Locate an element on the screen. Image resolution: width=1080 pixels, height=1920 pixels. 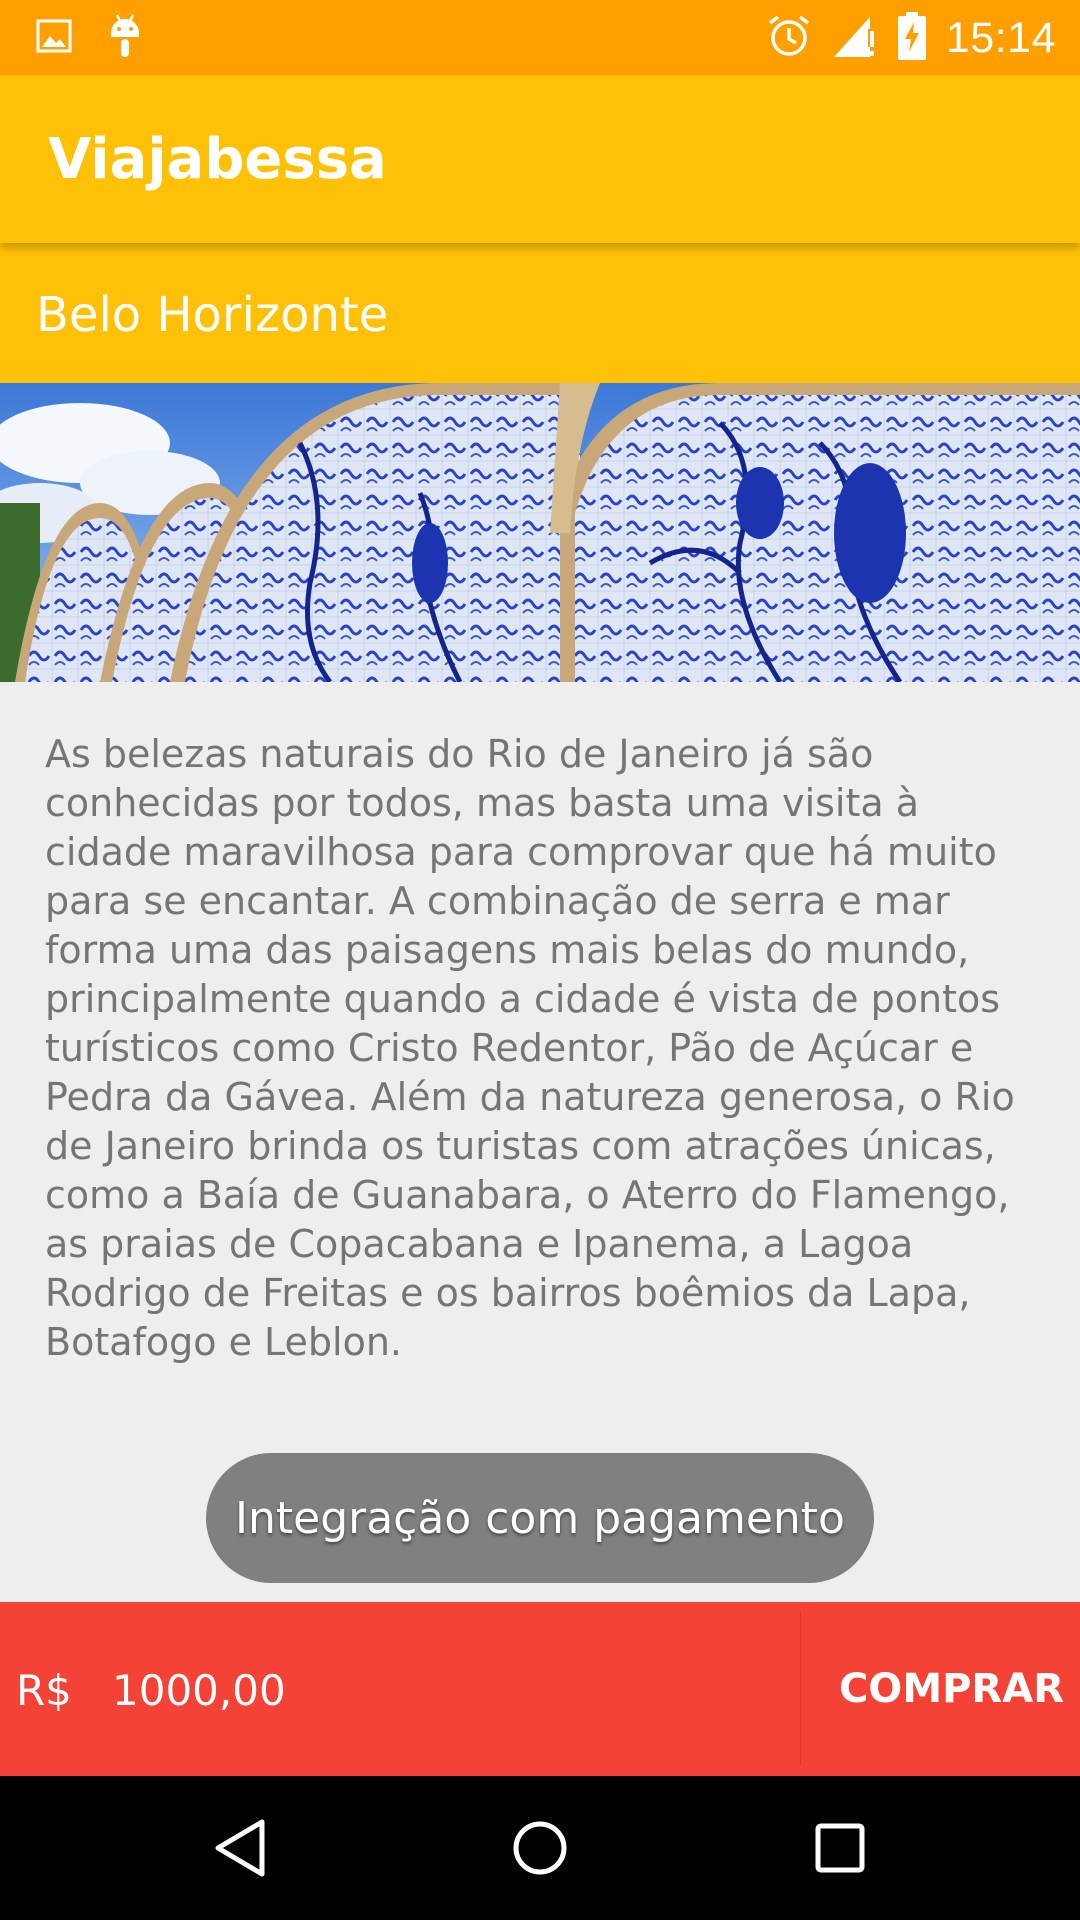
payment-integration-button: Integração com pagamento is located at coordinates (540, 1518).